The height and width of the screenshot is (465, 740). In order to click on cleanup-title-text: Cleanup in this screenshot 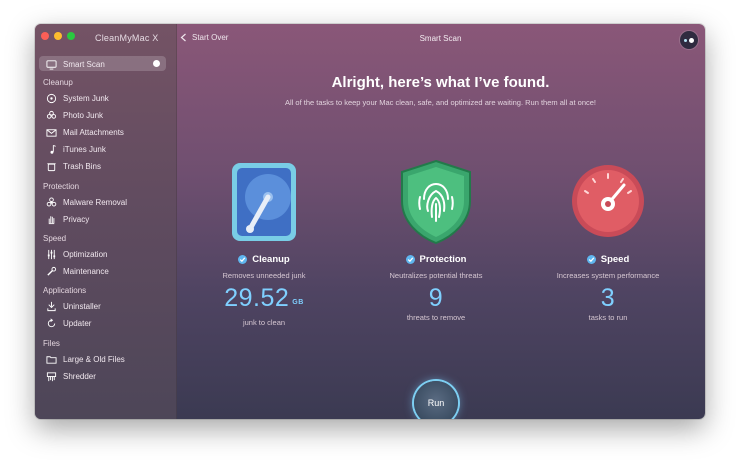, I will do `click(271, 259)`.